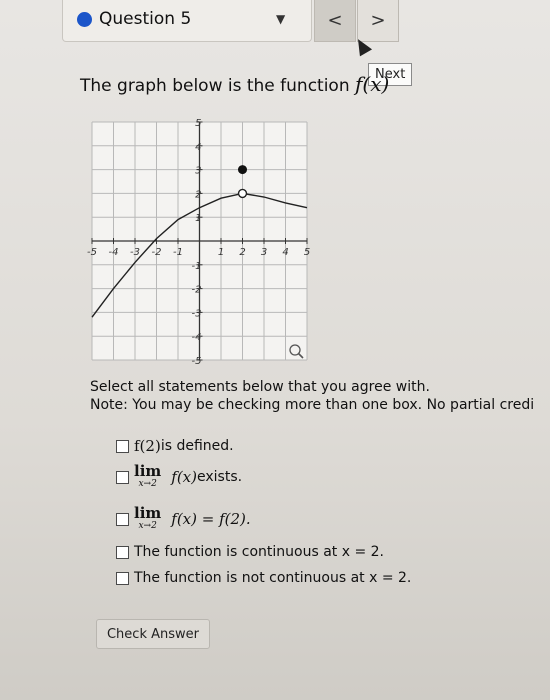  I want to click on y-tick-label: -5, so click(197, 361).